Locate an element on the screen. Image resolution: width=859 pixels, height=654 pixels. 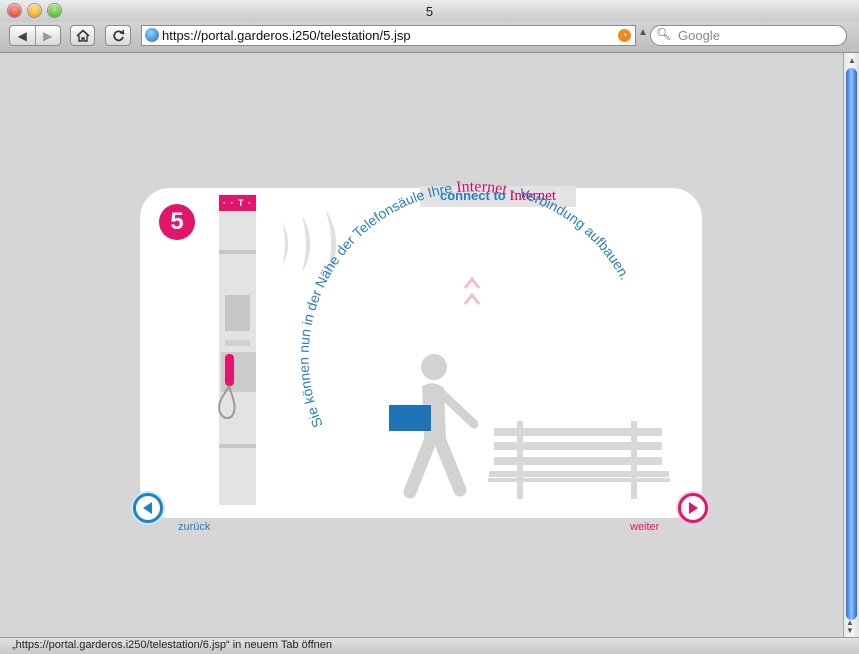
arrow-left-icon is located at coordinates (147, 508).